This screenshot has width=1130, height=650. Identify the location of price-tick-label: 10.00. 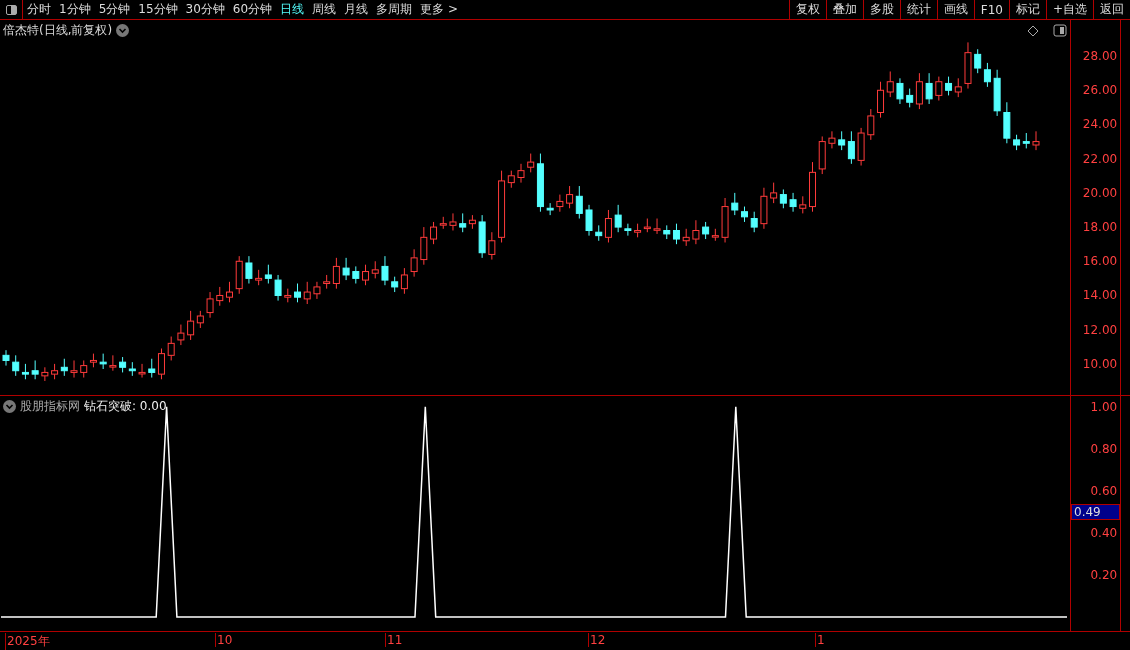
(1100, 363).